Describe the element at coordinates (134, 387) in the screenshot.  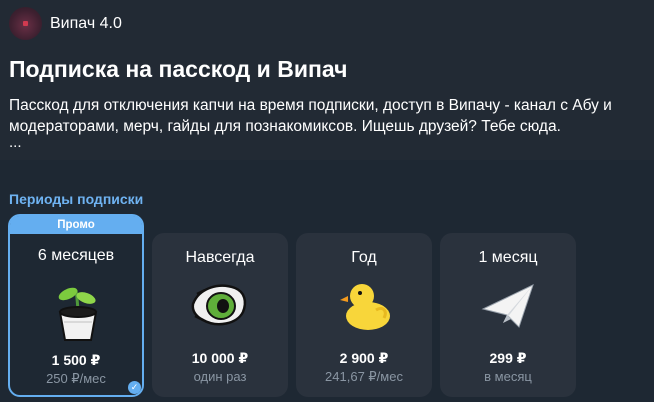
I see `checkmark-icon: ✓` at that location.